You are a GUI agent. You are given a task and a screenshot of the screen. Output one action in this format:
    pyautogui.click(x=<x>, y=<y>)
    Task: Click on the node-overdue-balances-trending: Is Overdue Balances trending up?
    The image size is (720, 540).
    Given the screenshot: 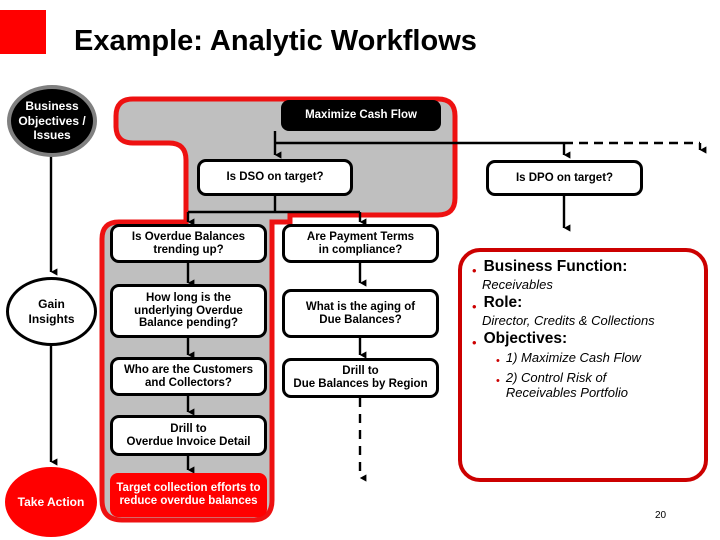 What is the action you would take?
    pyautogui.click(x=188, y=243)
    